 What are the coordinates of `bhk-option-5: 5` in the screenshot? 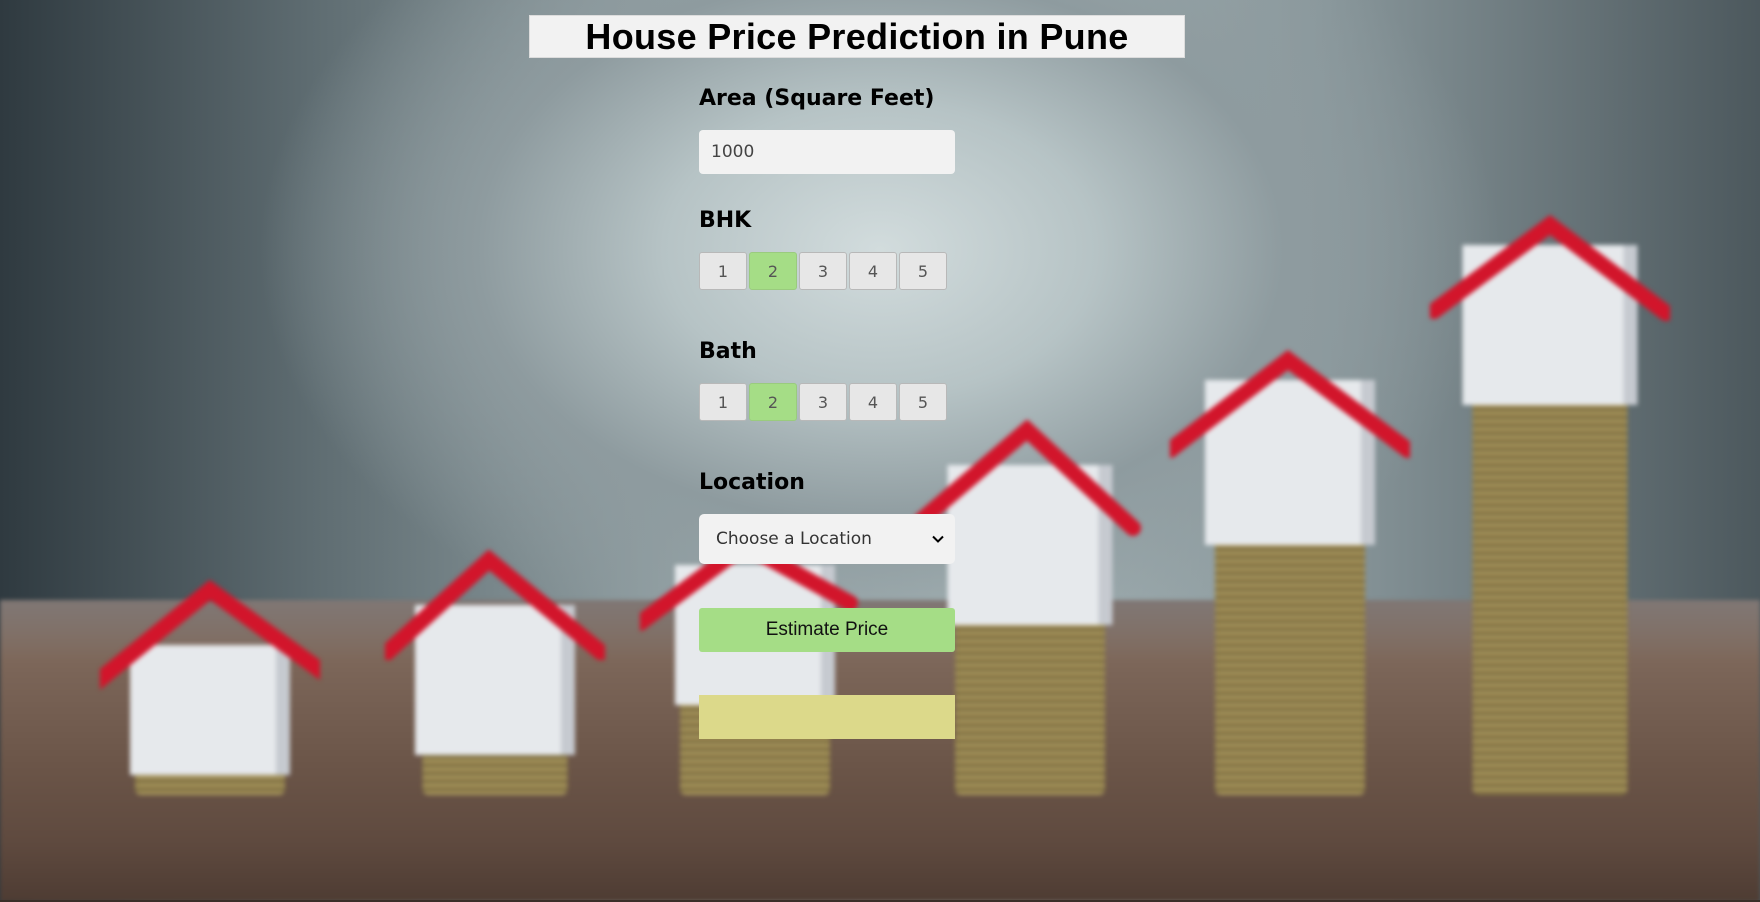 It's located at (923, 271).